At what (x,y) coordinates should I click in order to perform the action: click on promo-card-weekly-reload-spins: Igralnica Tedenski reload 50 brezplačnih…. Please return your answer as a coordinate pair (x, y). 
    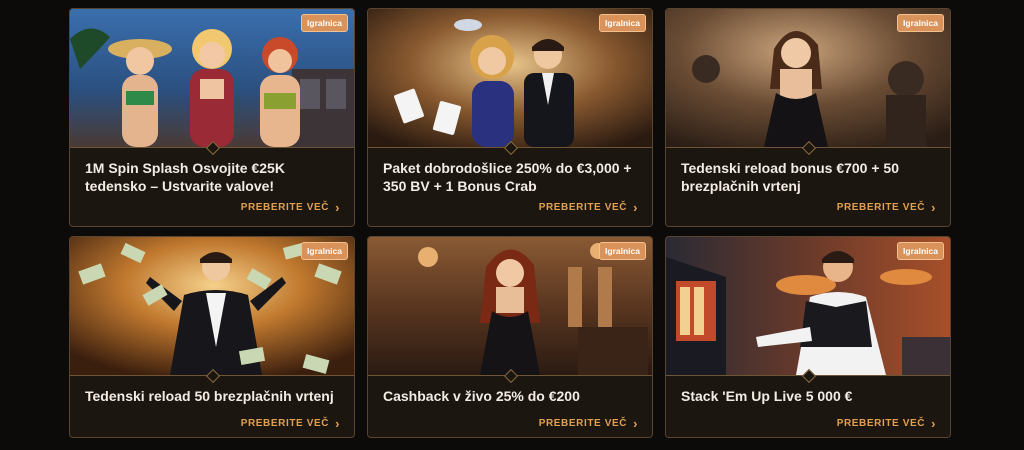
    Looking at the image, I should click on (212, 337).